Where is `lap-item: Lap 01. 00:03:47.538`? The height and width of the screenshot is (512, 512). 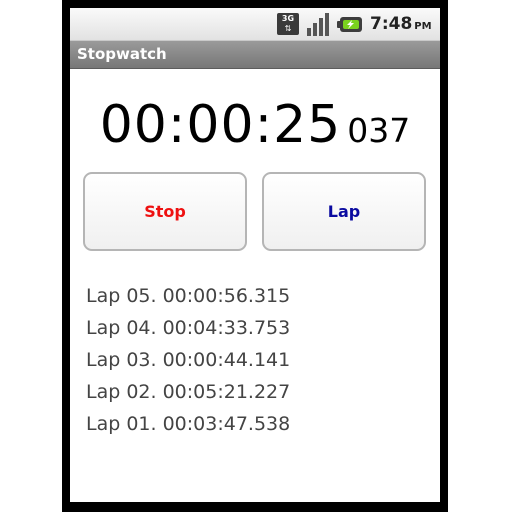 lap-item: Lap 01. 00:03:47.538 is located at coordinates (188, 424).